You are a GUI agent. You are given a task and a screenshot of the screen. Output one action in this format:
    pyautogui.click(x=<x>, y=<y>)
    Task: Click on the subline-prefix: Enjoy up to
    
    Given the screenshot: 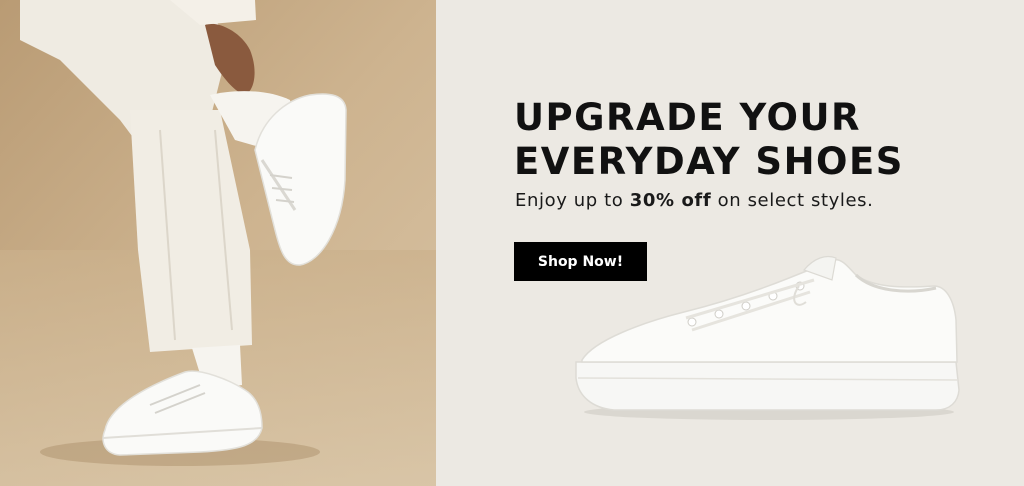 What is the action you would take?
    pyautogui.click(x=572, y=200)
    